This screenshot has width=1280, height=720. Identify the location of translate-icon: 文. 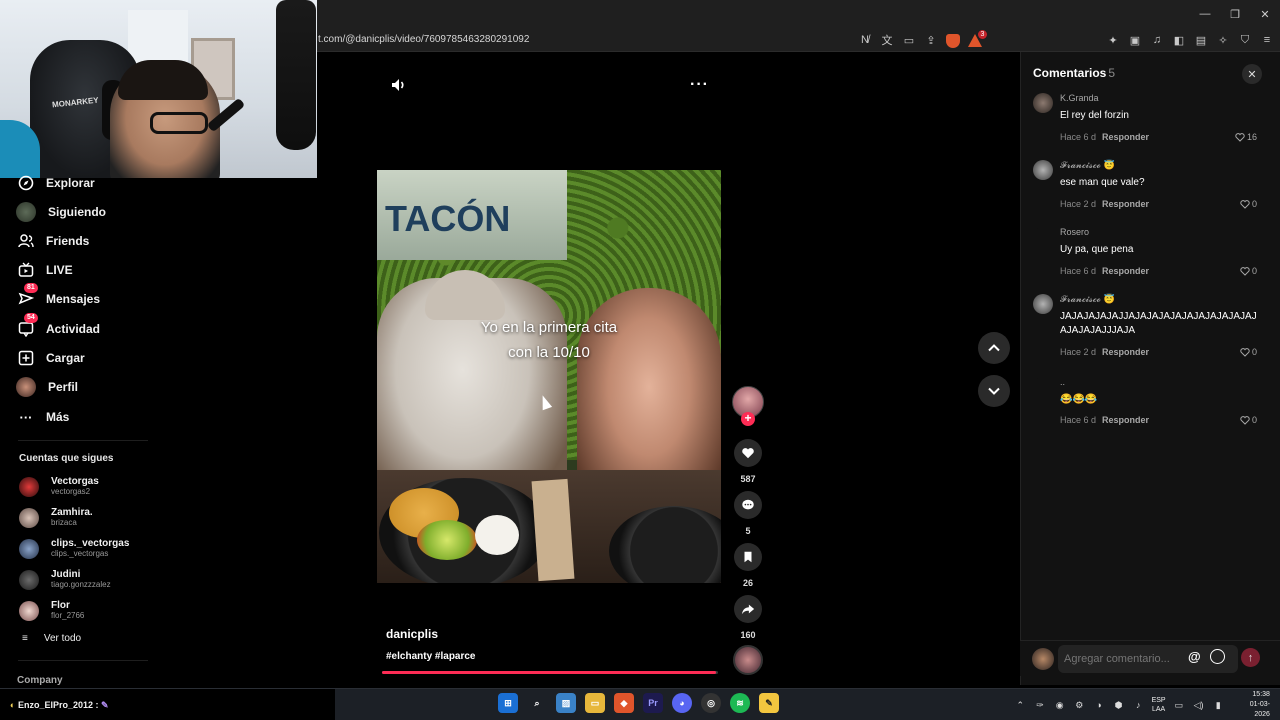
(887, 40).